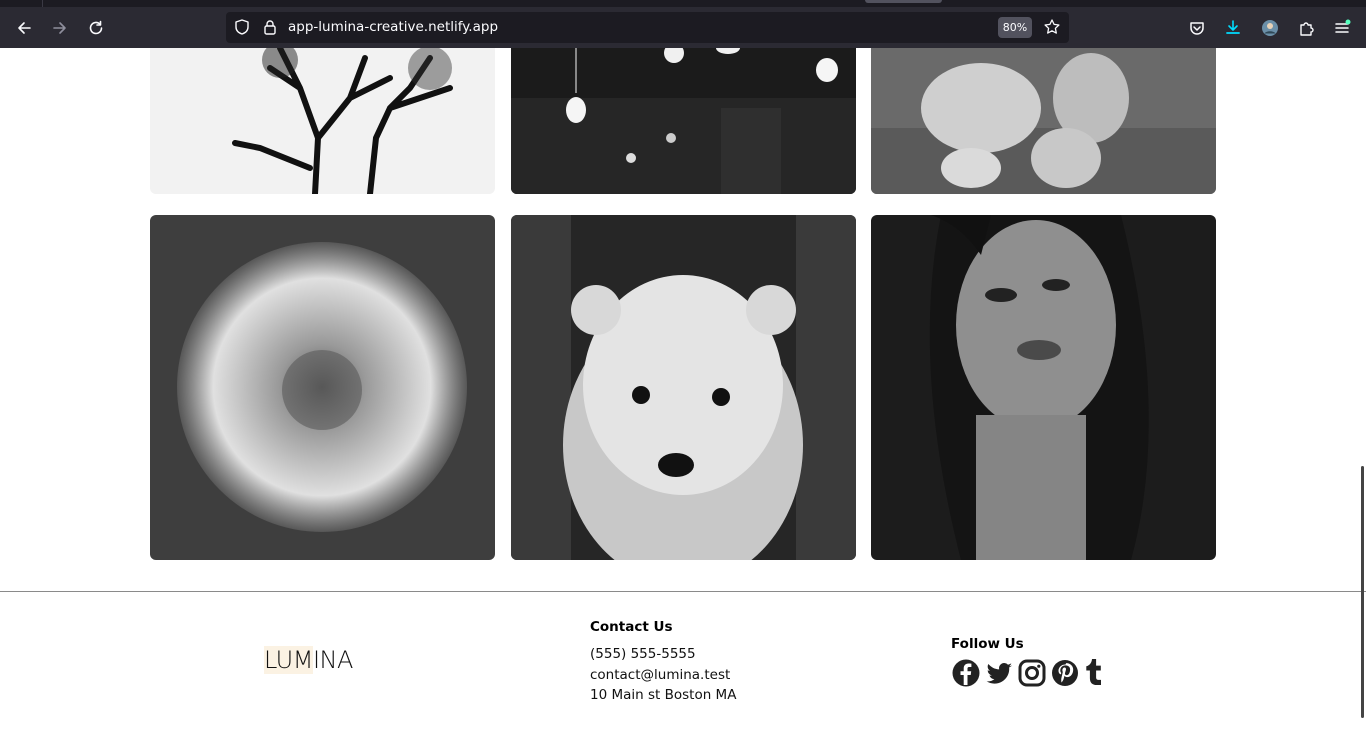 This screenshot has height=730, width=1366. I want to click on puzzle-icon, so click(1307, 29).